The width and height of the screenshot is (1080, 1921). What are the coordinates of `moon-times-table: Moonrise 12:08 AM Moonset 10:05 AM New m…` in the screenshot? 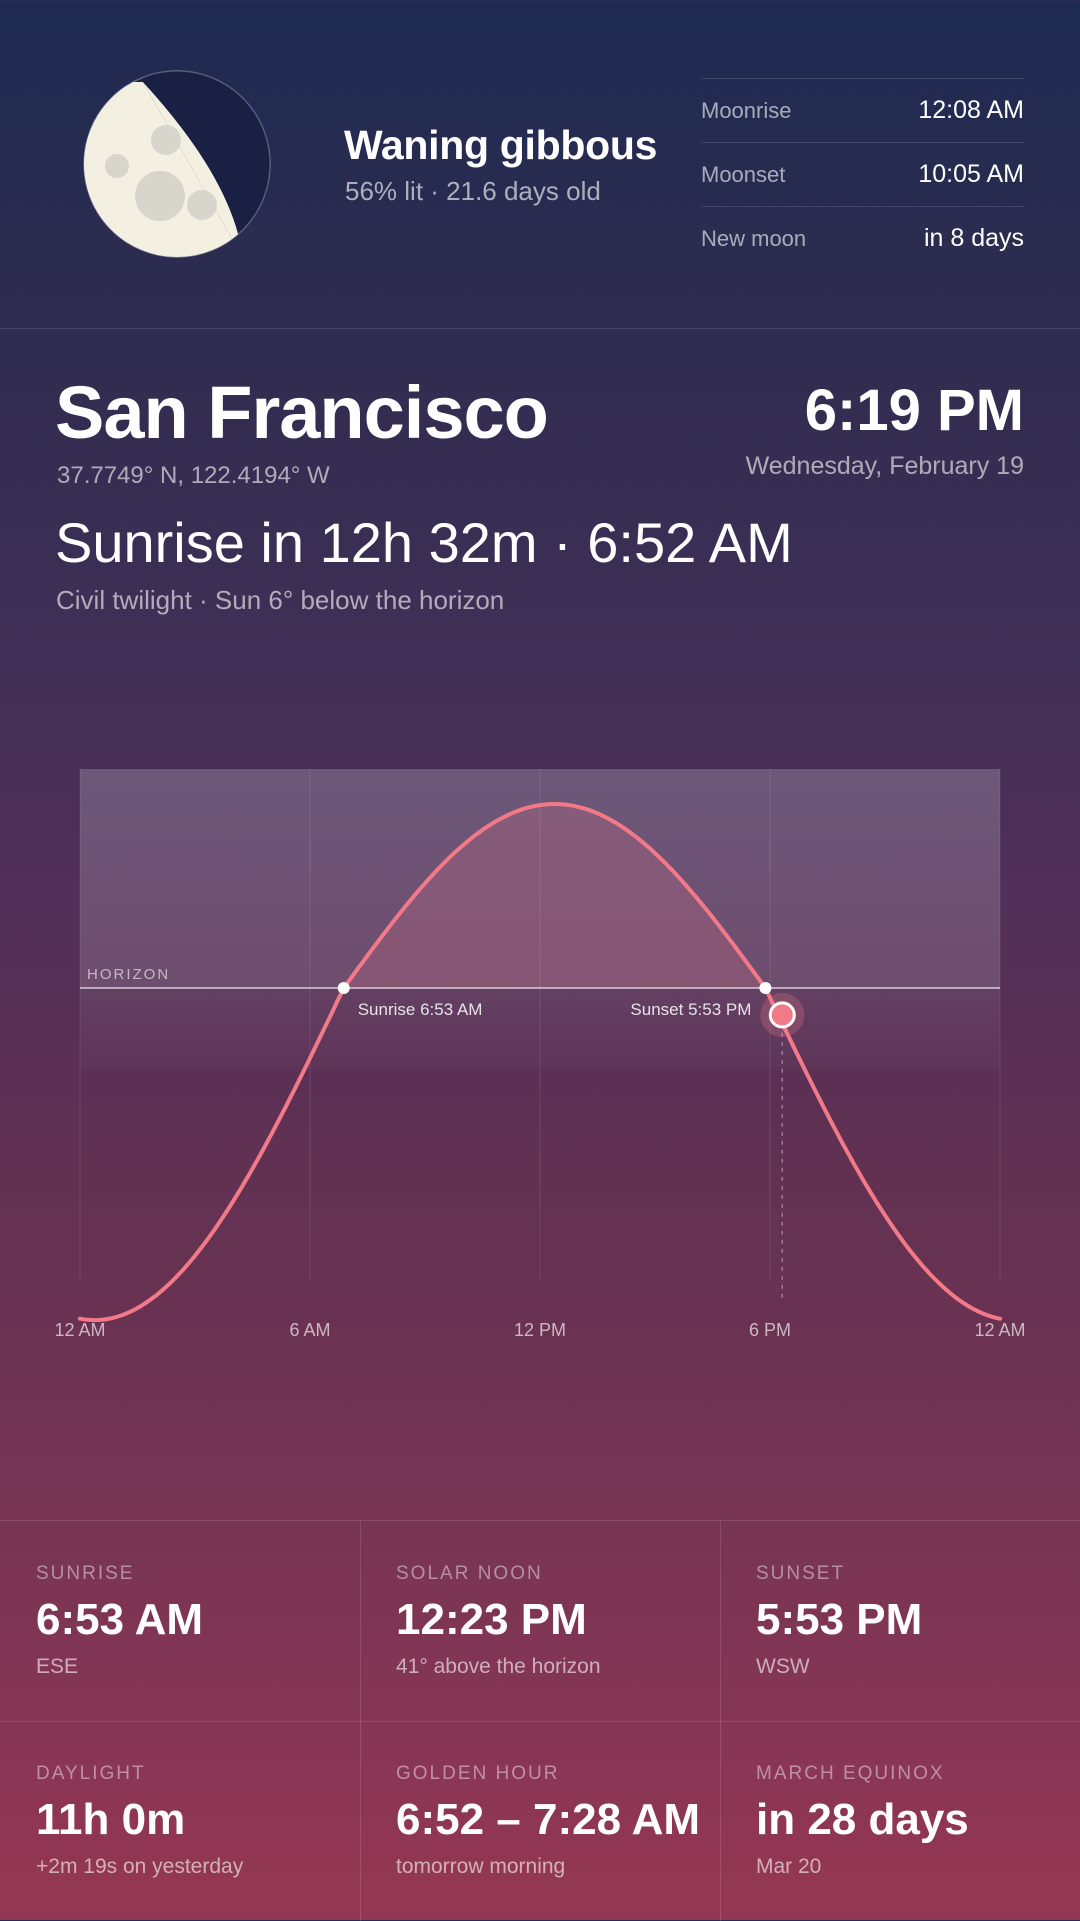 It's located at (862, 174).